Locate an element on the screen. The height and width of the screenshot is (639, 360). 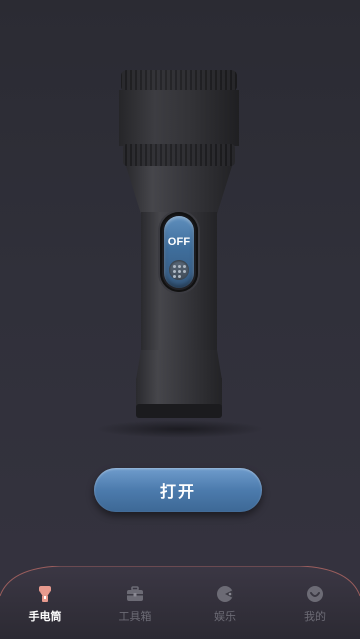
profile-icon is located at coordinates (315, 594).